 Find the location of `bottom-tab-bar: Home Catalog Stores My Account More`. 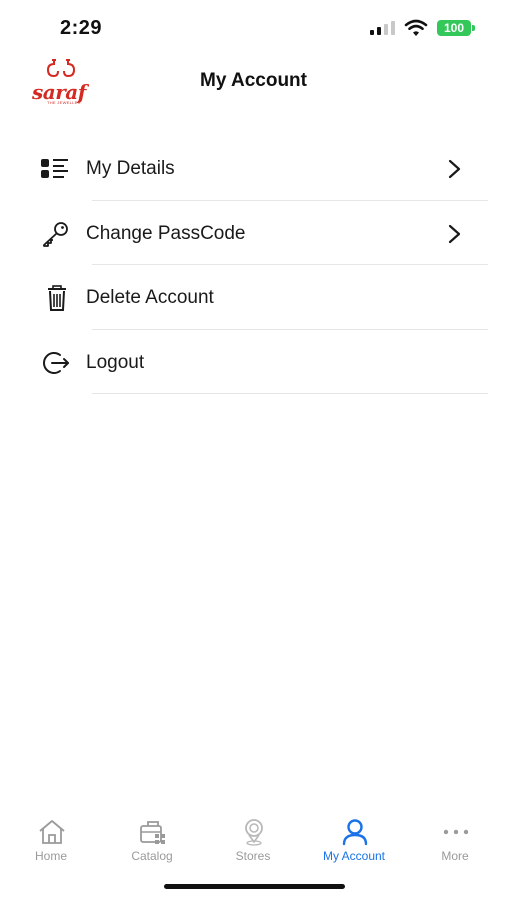

bottom-tab-bar: Home Catalog Stores My Account More is located at coordinates (253, 841).